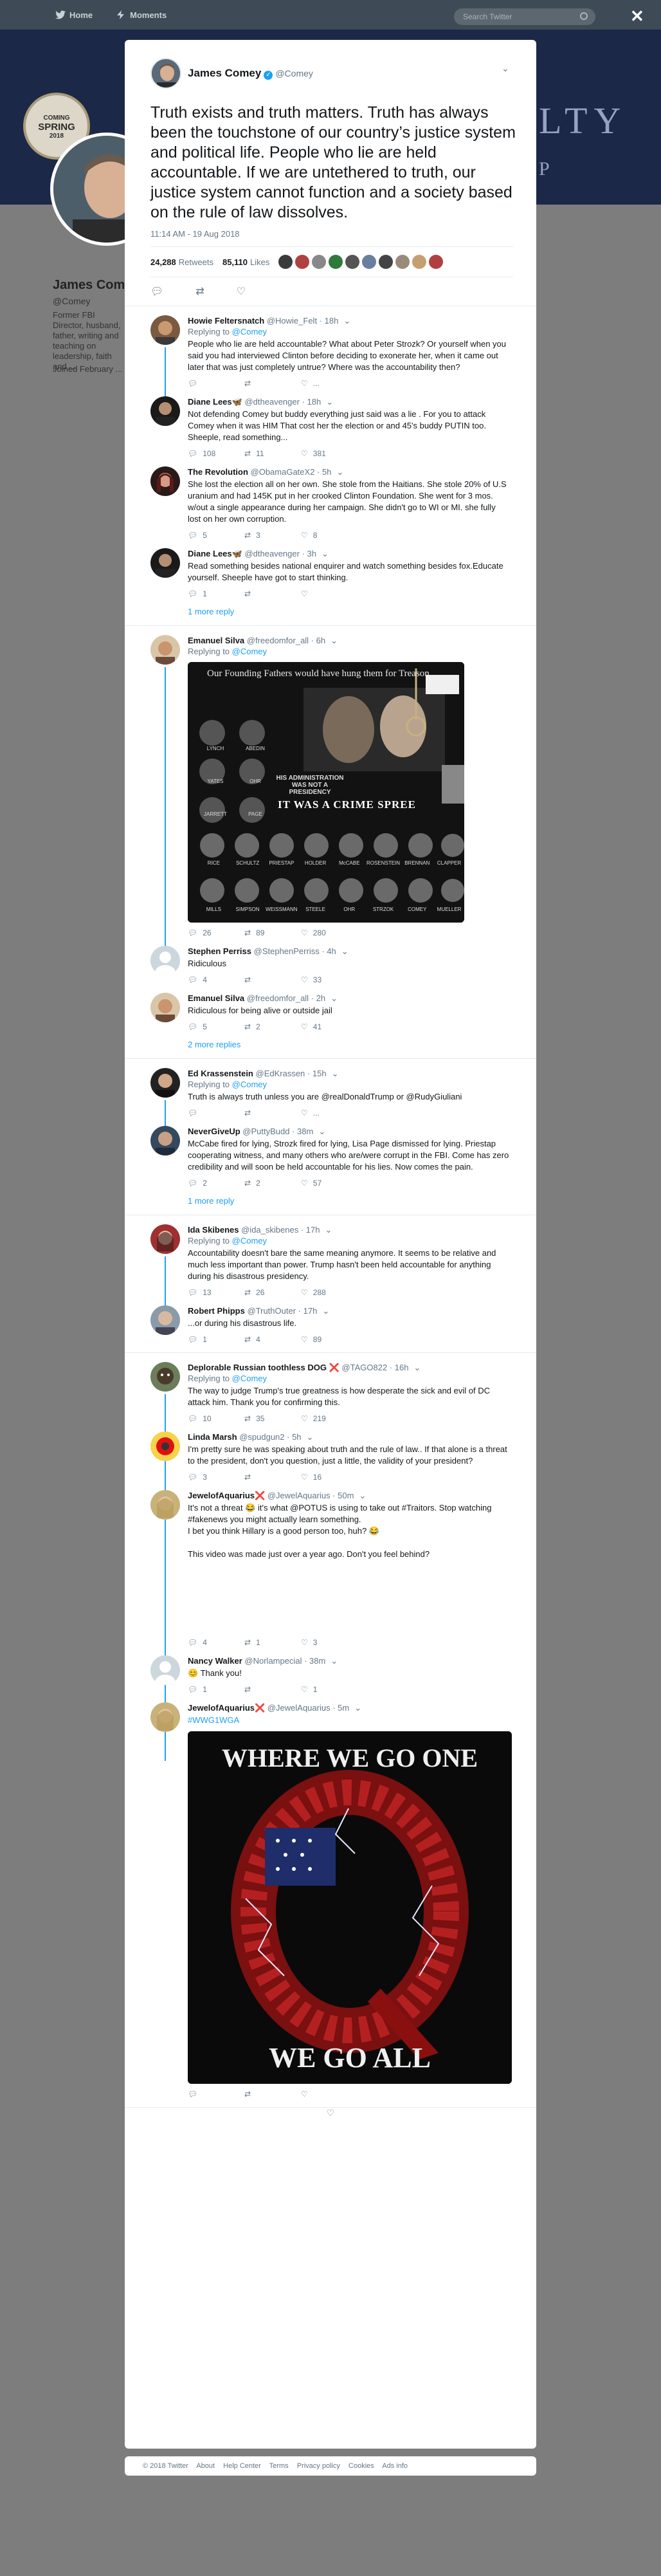 The width and height of the screenshot is (661, 2576). I want to click on like-button: ♡ 1, so click(329, 1689).